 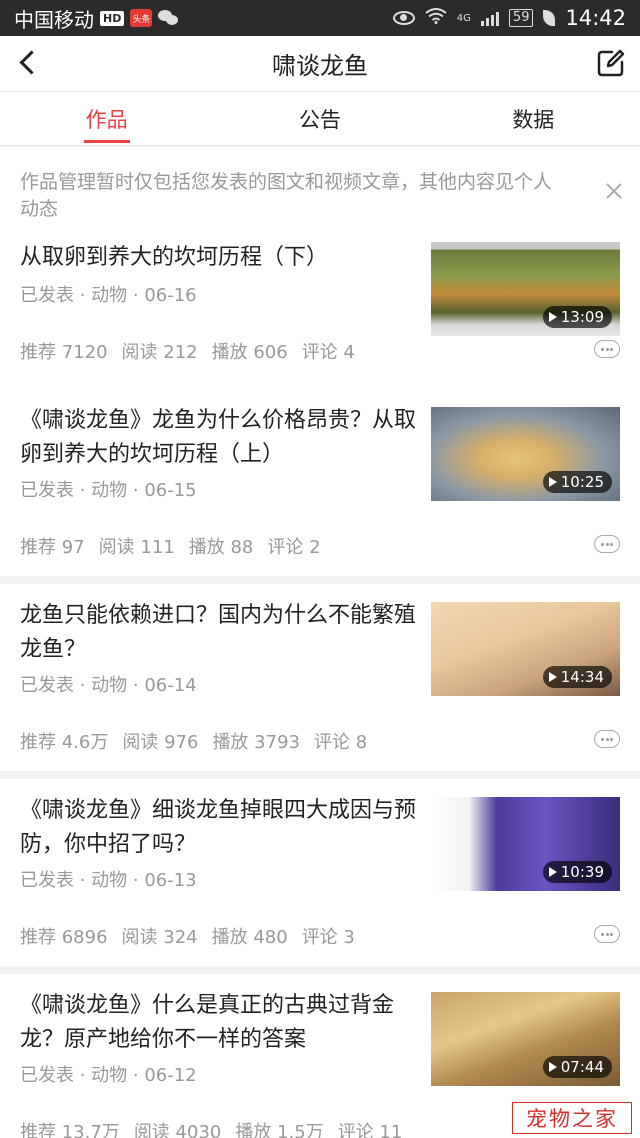 What do you see at coordinates (614, 191) in the screenshot?
I see `close-icon` at bounding box center [614, 191].